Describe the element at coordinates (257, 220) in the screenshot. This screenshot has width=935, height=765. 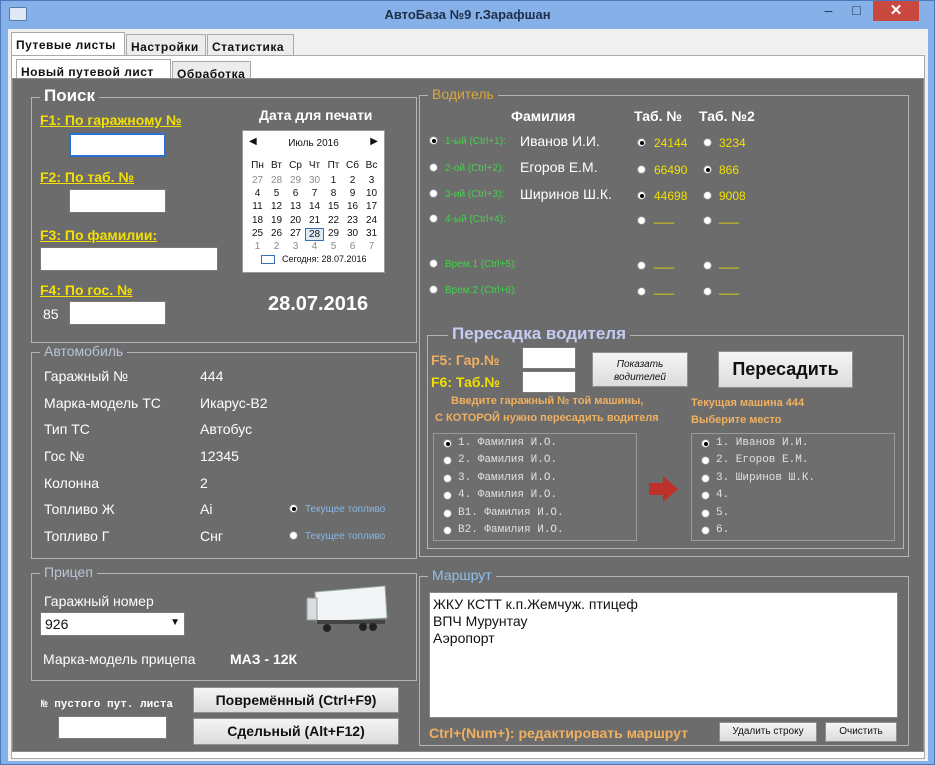
I see `calendar-day: 18` at that location.